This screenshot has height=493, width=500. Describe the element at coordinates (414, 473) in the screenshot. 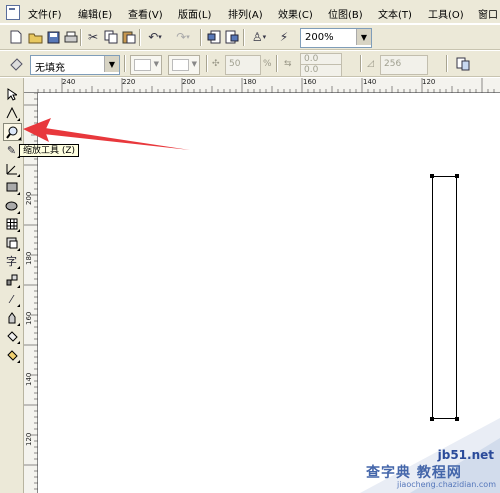

I see `watermark-title: 查字典 教程网` at that location.